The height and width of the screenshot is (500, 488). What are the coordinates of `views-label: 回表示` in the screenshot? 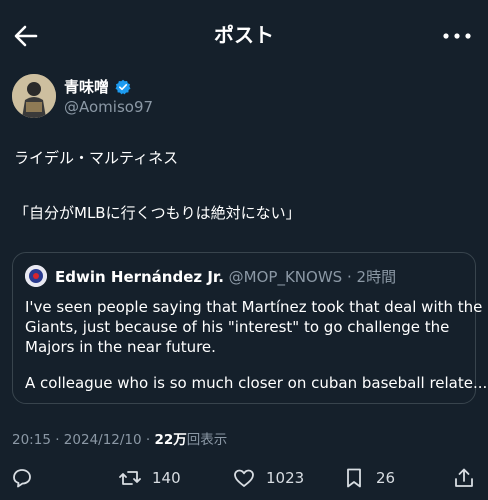 It's located at (207, 440).